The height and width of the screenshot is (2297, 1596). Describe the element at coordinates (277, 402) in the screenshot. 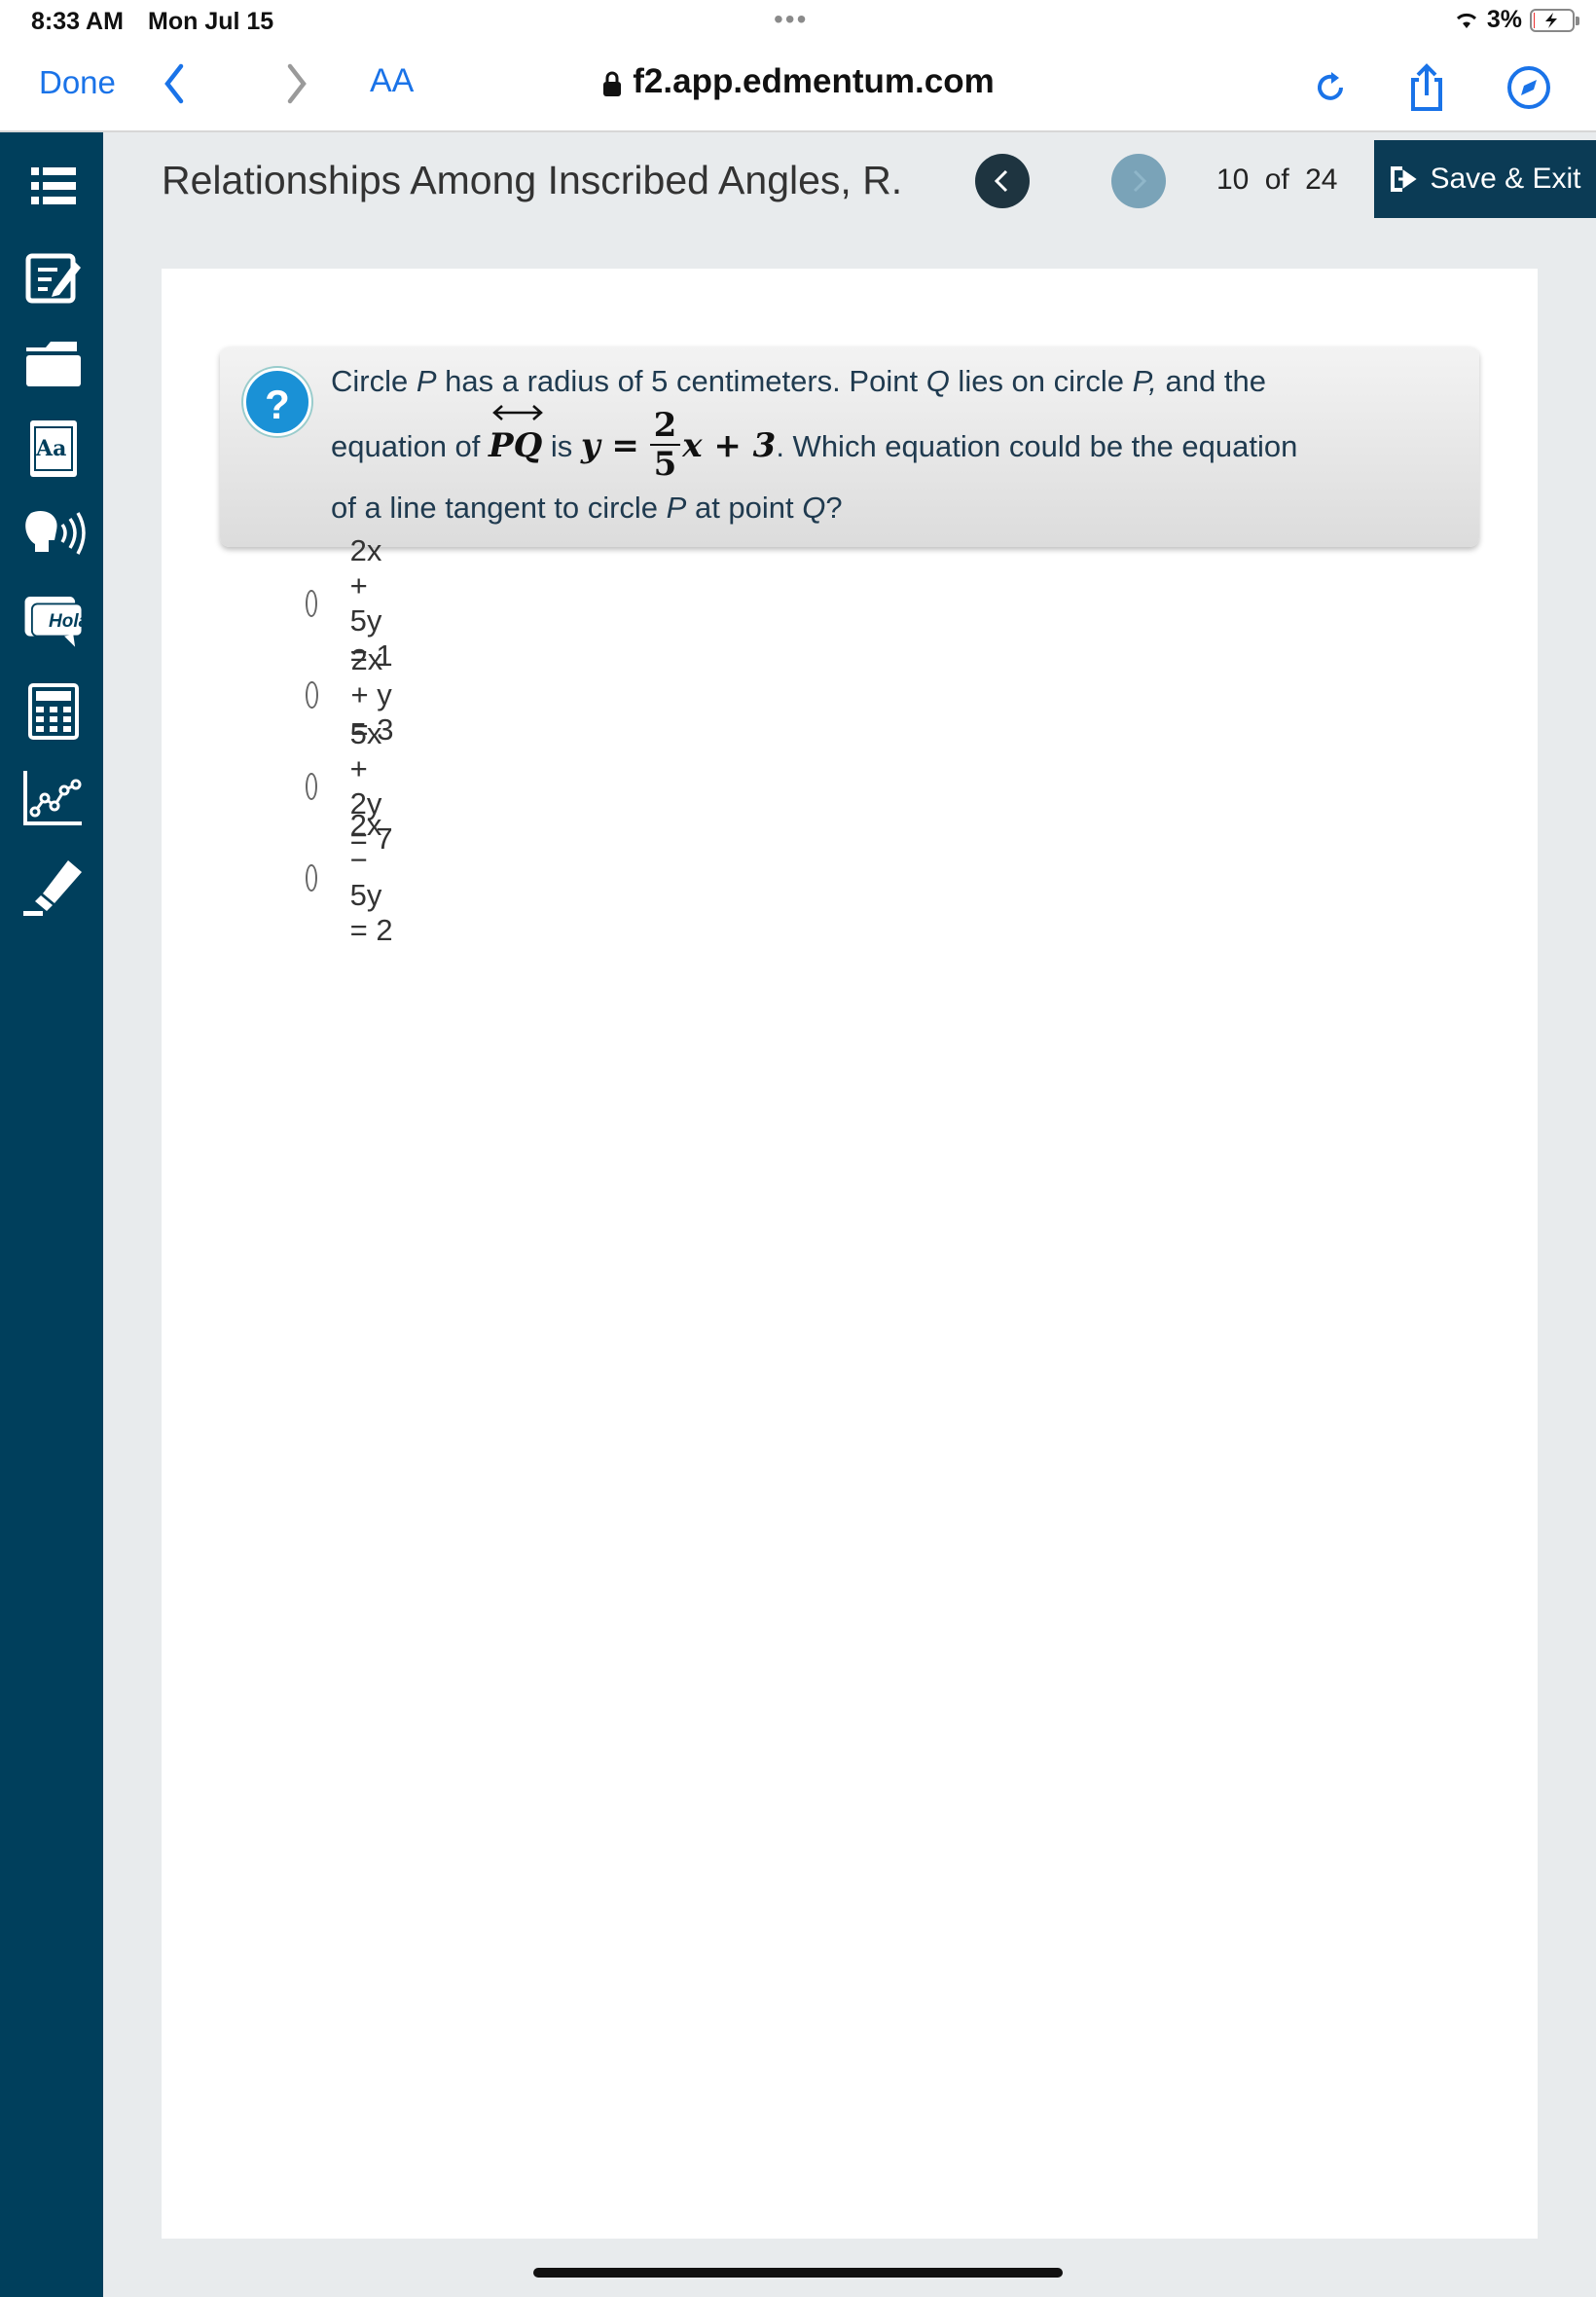

I see `question-mark-icon: ?` at that location.